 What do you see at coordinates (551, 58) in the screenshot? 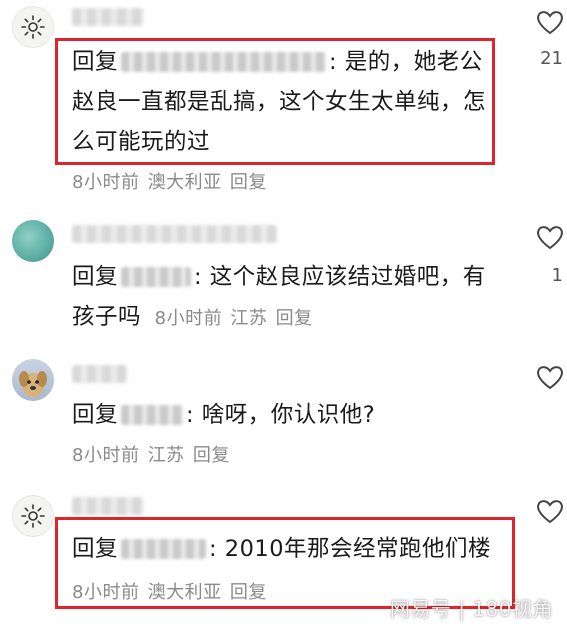
I see `like-count: 21` at bounding box center [551, 58].